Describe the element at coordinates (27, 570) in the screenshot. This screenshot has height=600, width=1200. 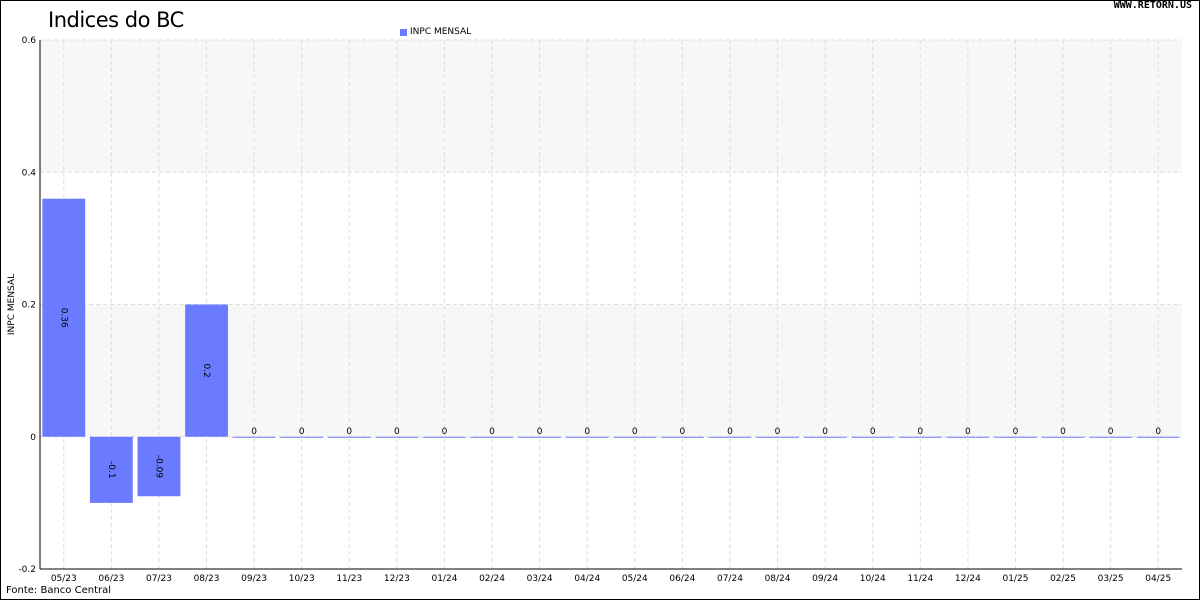
I see `y-tick-label: -0.2` at that location.